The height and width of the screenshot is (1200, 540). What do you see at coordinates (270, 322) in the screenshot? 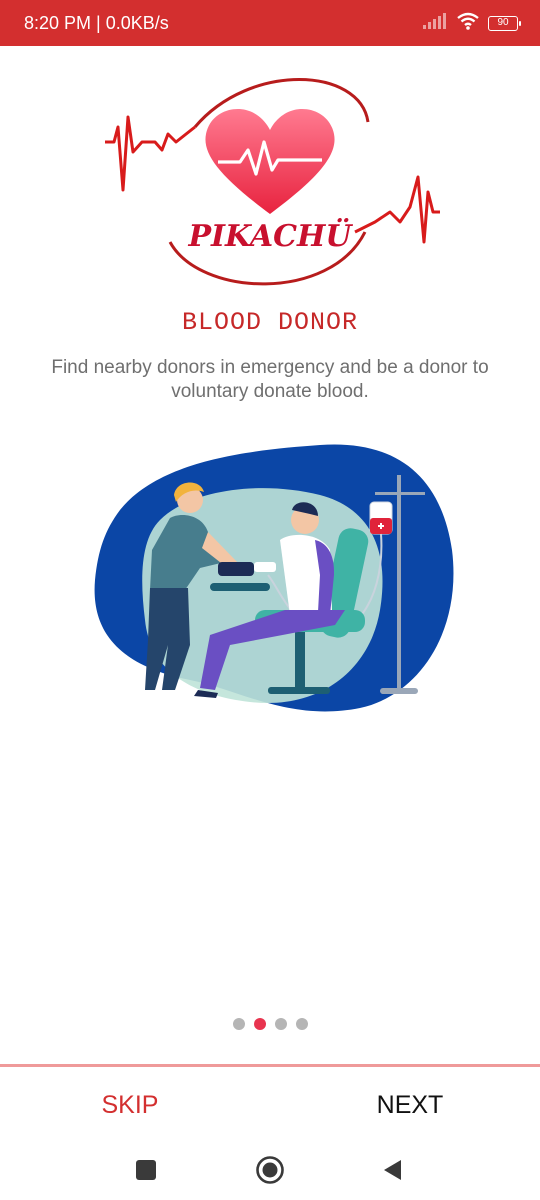
I see `page-title: BLOOD DONOR` at bounding box center [270, 322].